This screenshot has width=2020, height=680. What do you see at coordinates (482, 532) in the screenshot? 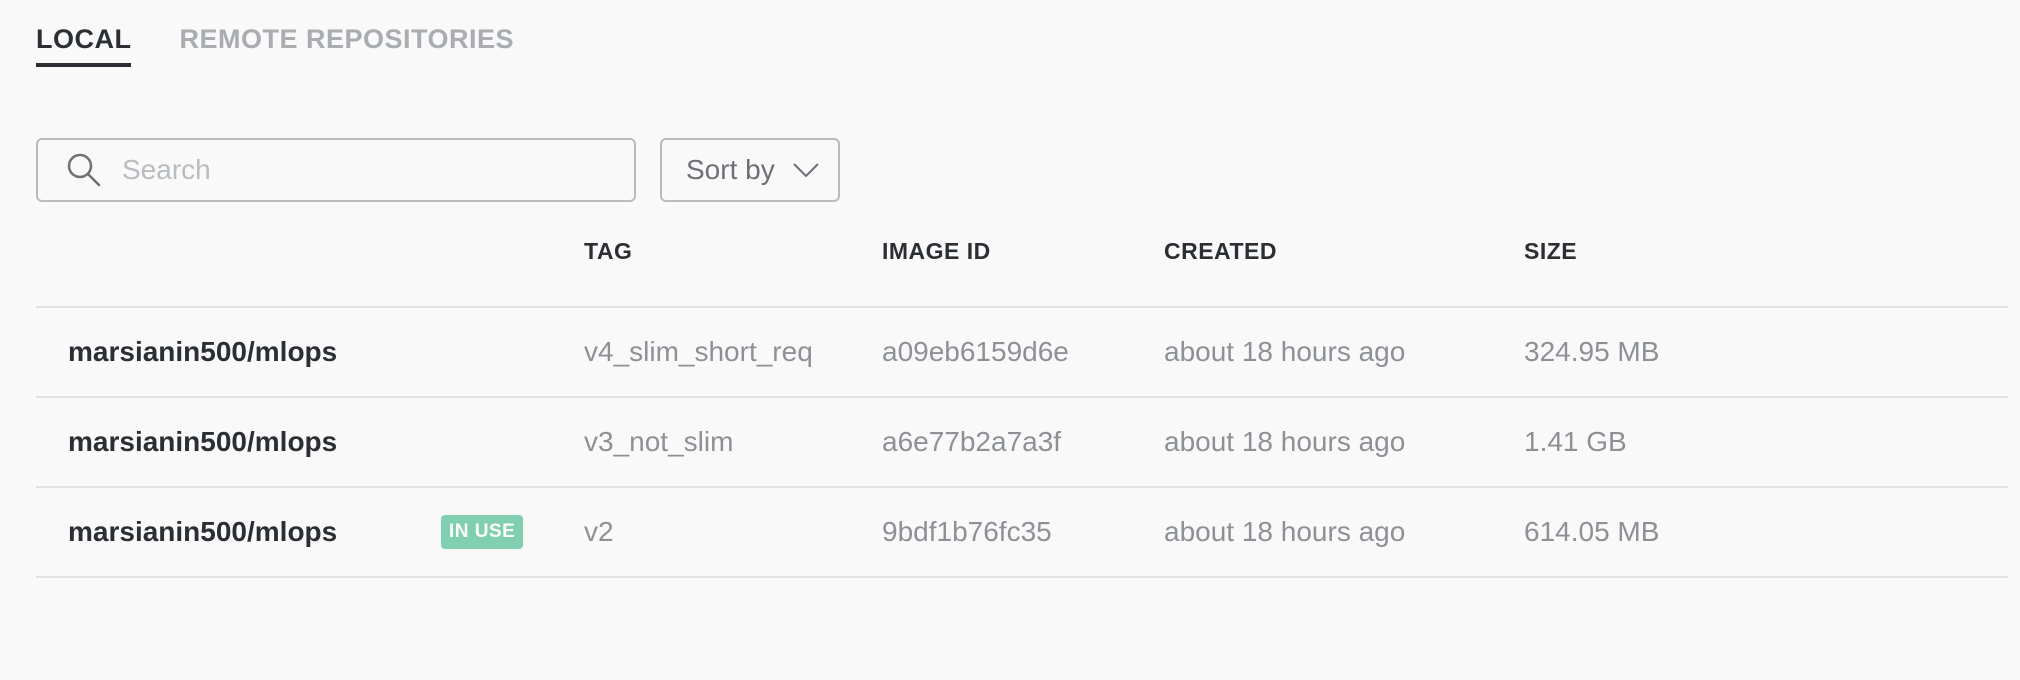
I see `in-use-badge: IN USE` at bounding box center [482, 532].